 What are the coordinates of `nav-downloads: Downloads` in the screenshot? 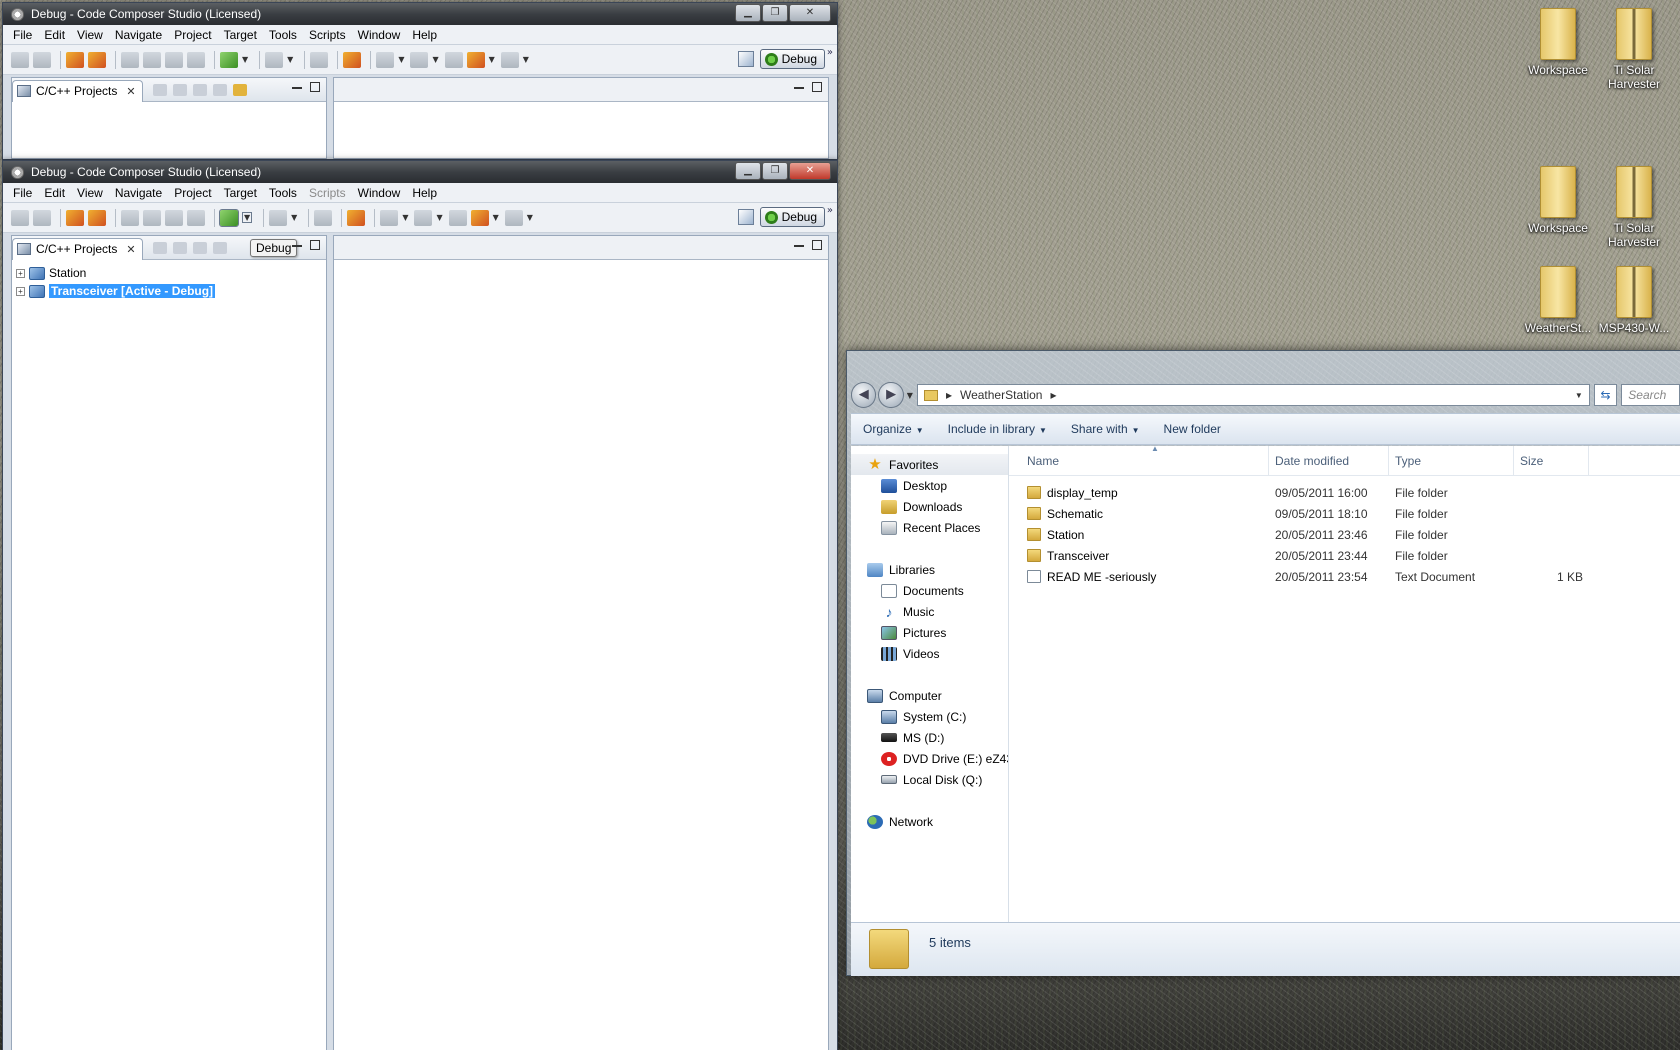 It's located at (929, 506).